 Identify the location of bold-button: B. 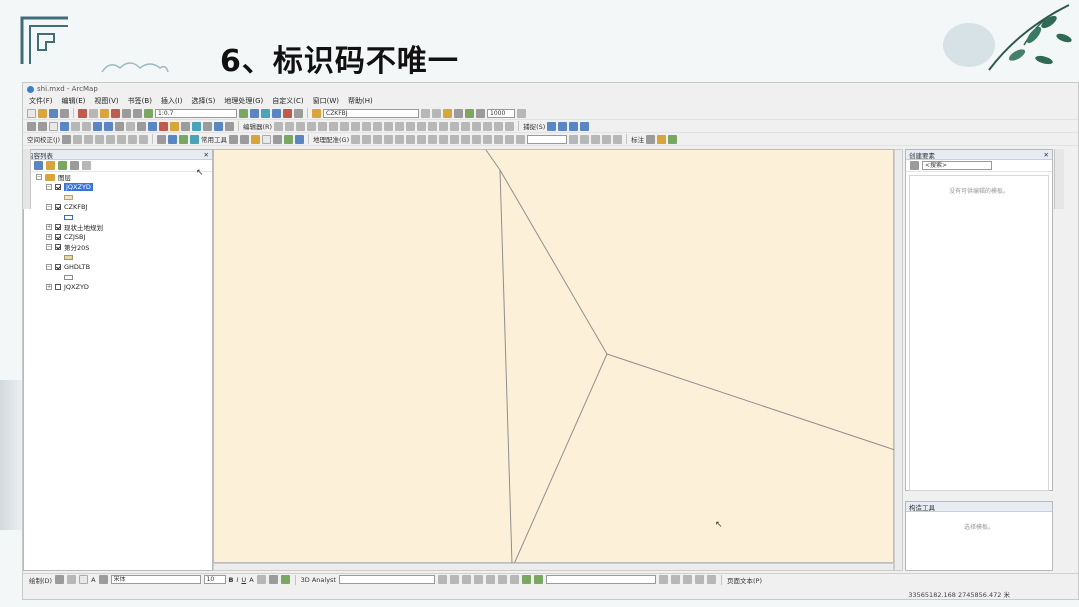
(231, 580).